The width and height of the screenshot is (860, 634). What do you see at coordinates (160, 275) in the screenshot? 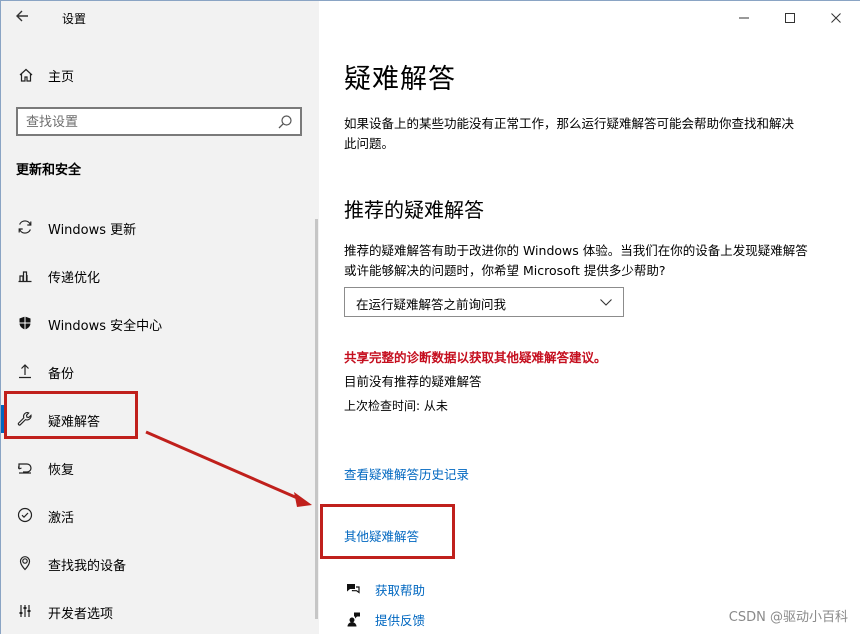
I see `sidebar-item-delivery-optimization: 传递优化` at bounding box center [160, 275].